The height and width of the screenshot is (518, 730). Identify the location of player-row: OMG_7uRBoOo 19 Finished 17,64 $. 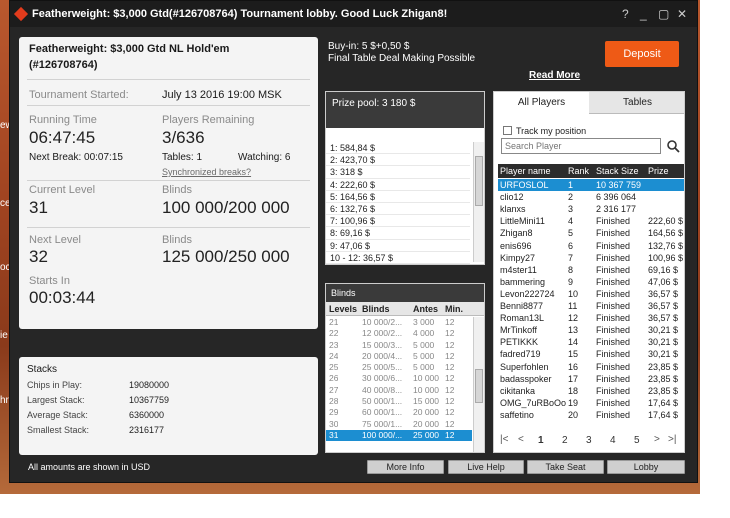
(591, 403).